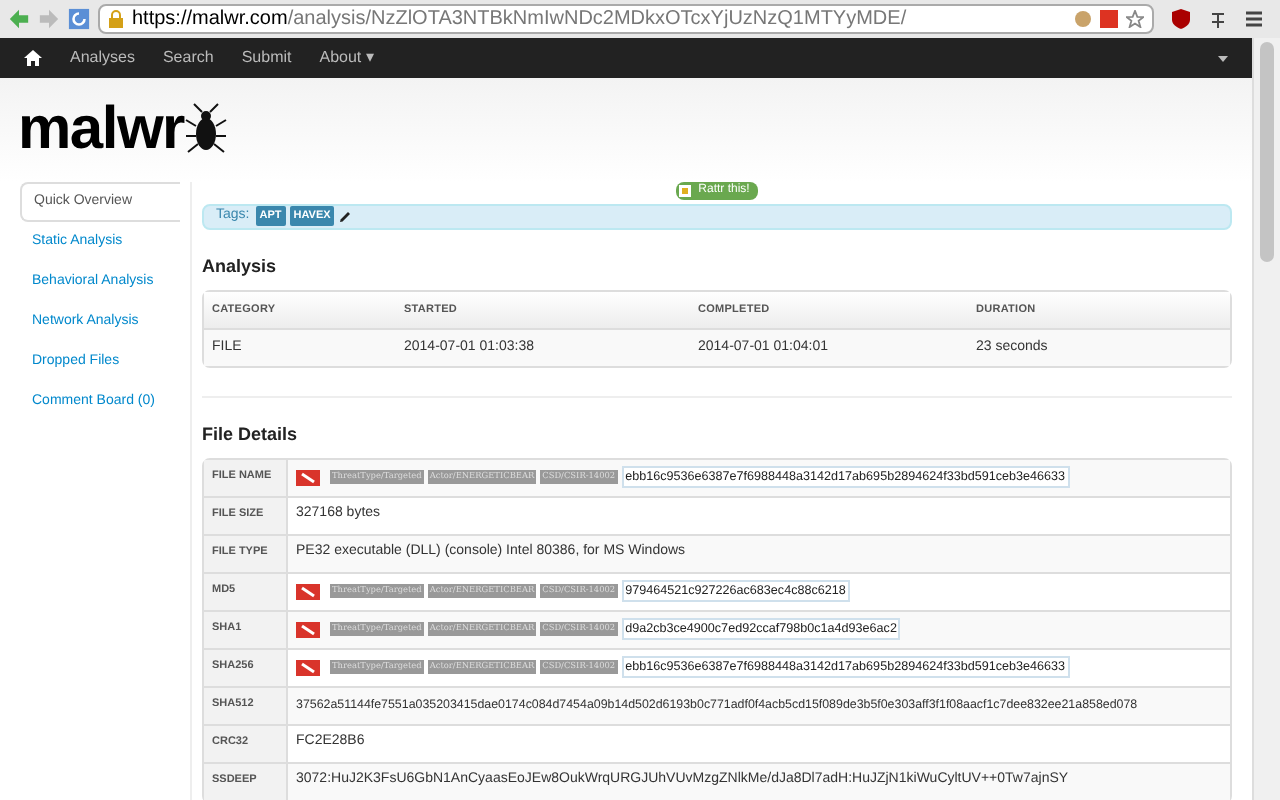 The width and height of the screenshot is (1280, 800). Describe the element at coordinates (266, 58) in the screenshot. I see `nav-link: Submit` at that location.